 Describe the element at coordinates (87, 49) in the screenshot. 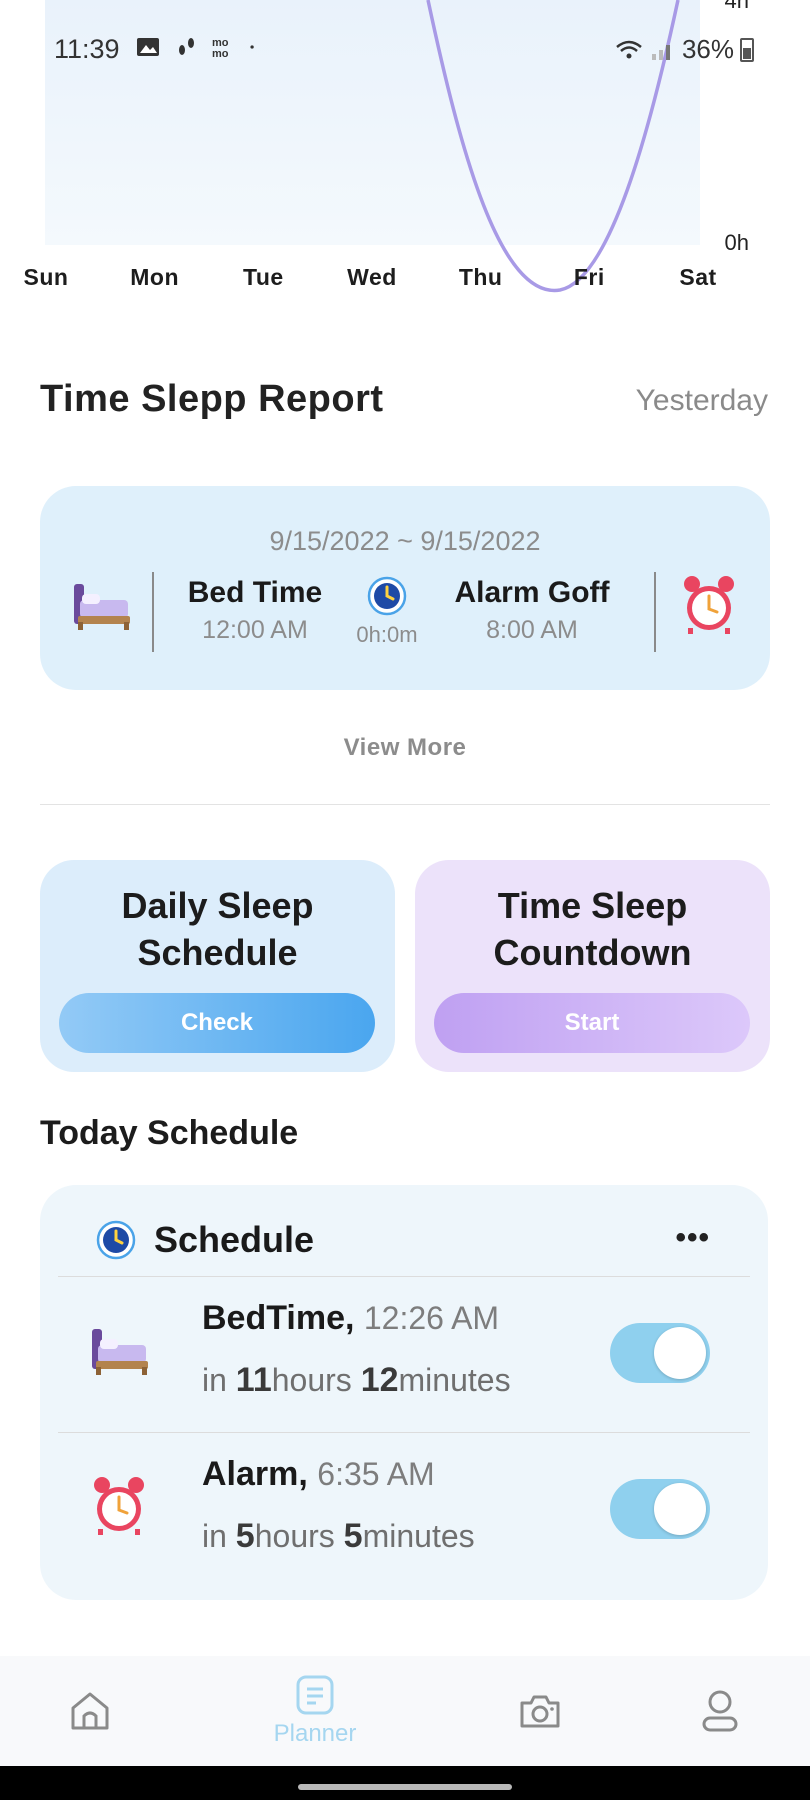

I see `status-time: 11:39` at that location.